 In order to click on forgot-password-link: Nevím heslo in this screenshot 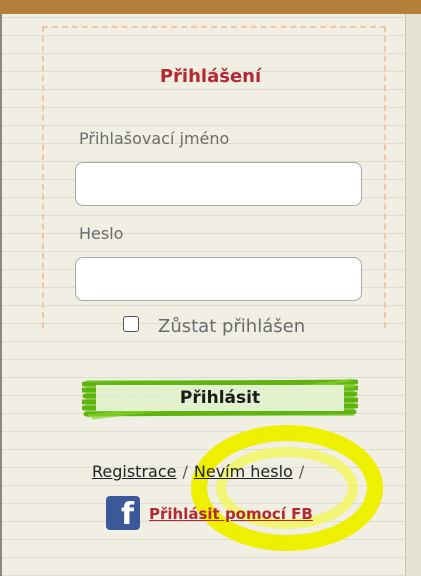, I will do `click(243, 471)`.